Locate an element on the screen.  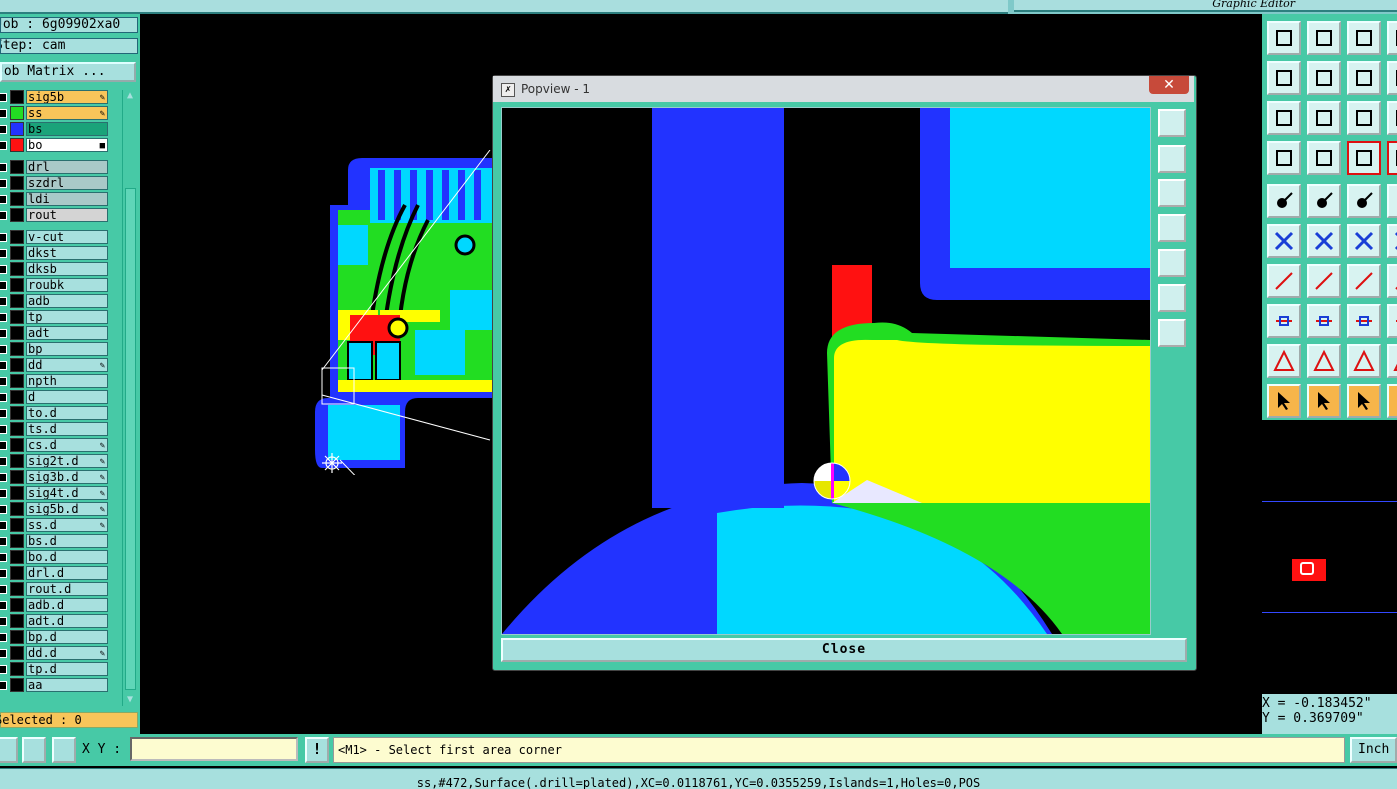
layer-name: dkst is located at coordinates (67, 253).